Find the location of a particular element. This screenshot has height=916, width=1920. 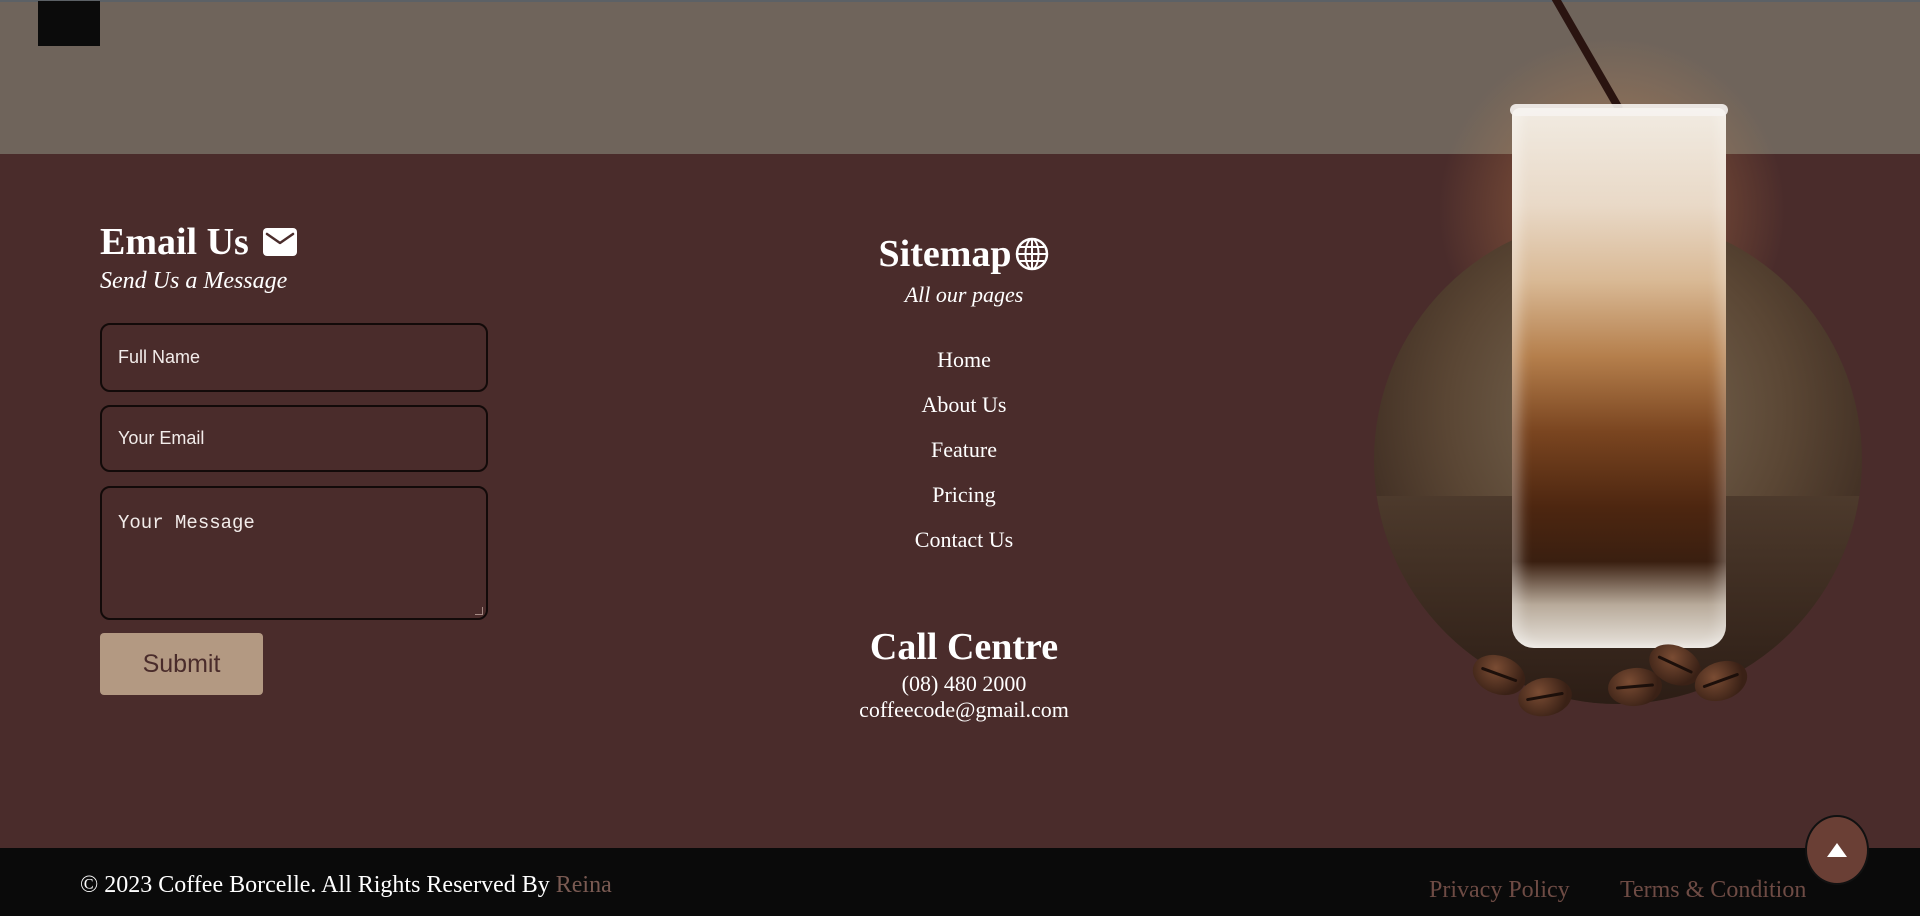

iced-coffee-glass is located at coordinates (1619, 378).